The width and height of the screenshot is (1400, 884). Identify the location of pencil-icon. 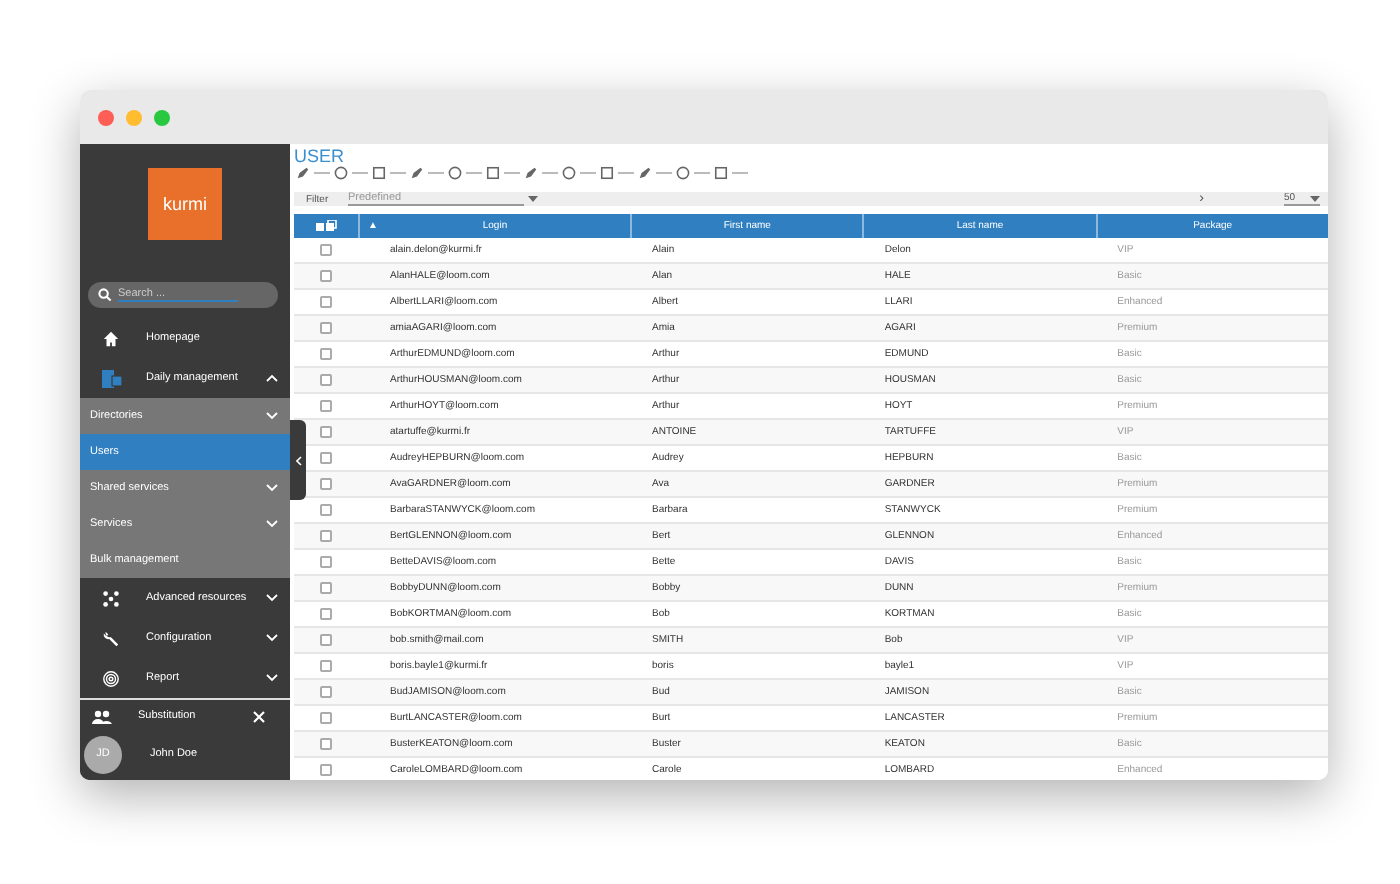
(303, 173).